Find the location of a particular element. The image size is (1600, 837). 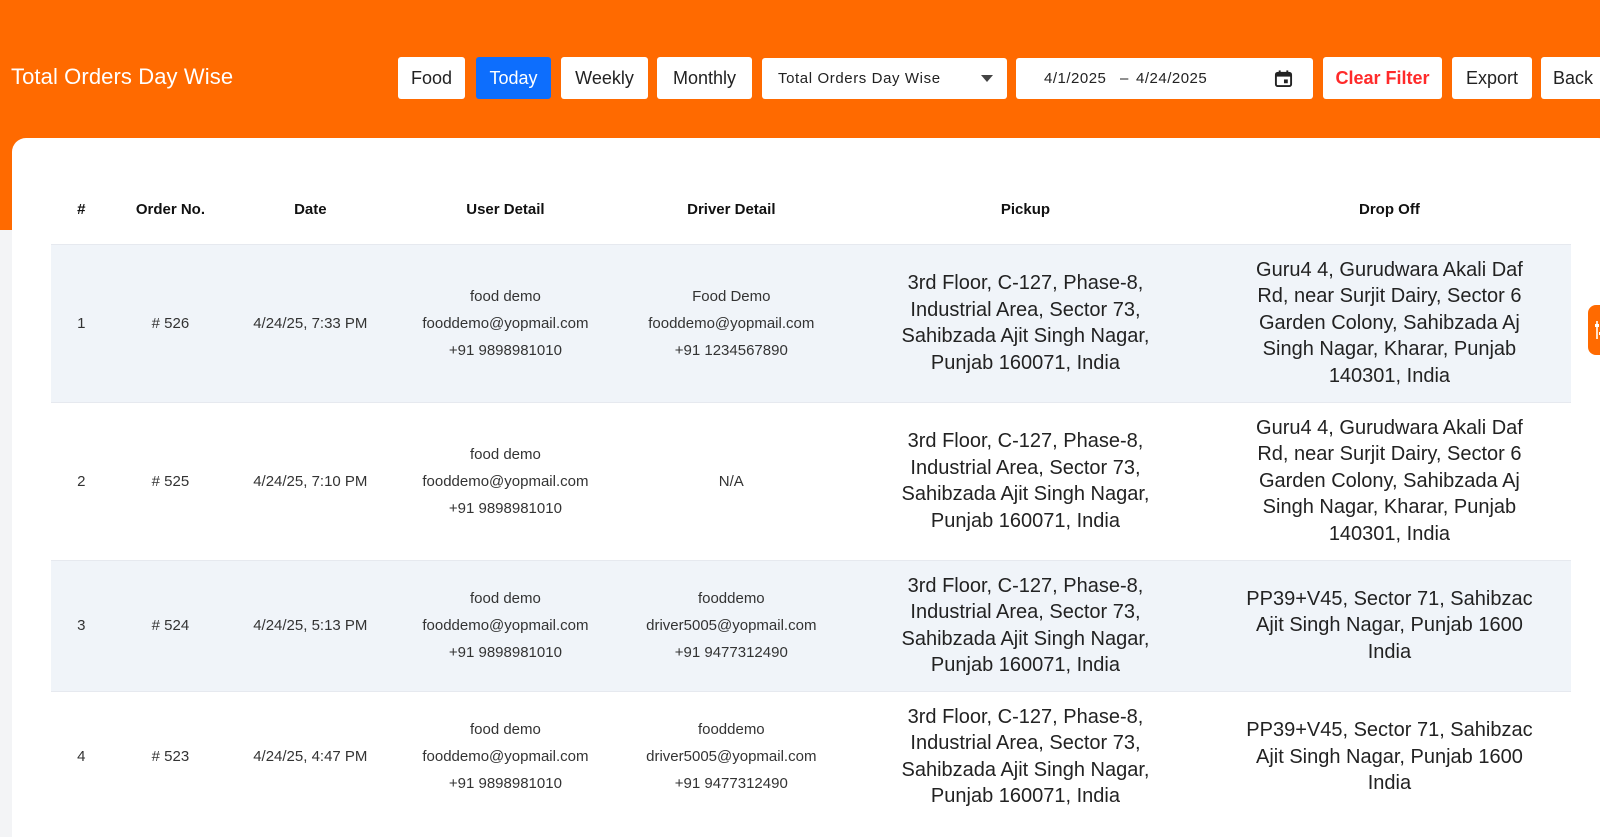

column-header-date: Date is located at coordinates (310, 210).